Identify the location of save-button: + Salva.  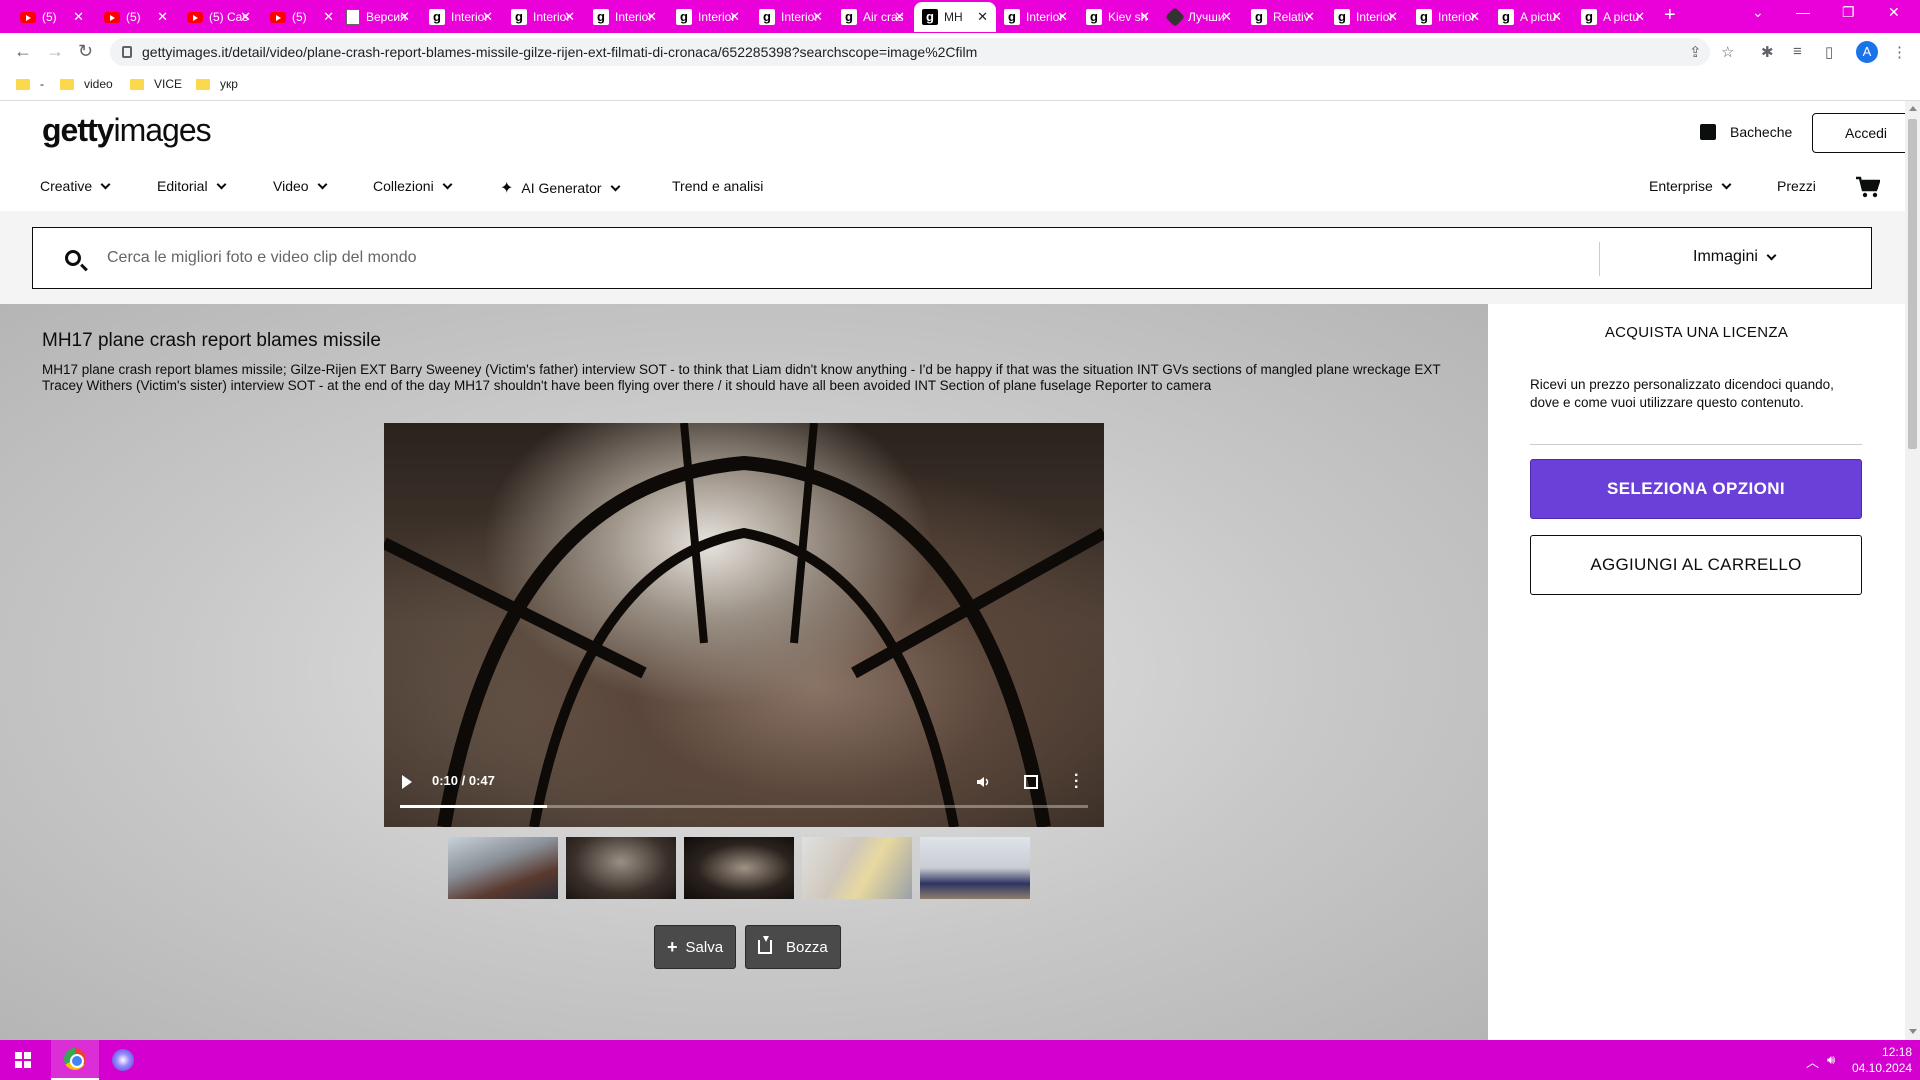
(695, 947).